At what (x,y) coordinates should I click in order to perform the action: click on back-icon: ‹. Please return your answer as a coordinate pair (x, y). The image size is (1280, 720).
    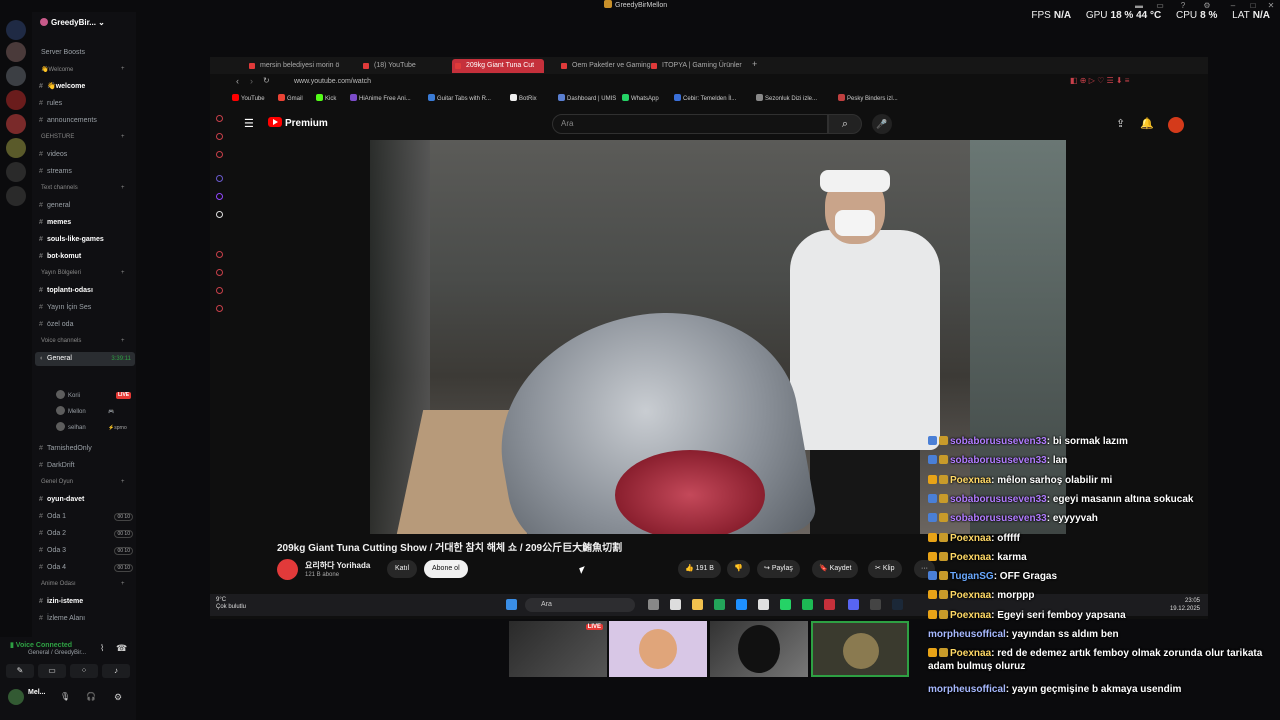
    Looking at the image, I should click on (237, 81).